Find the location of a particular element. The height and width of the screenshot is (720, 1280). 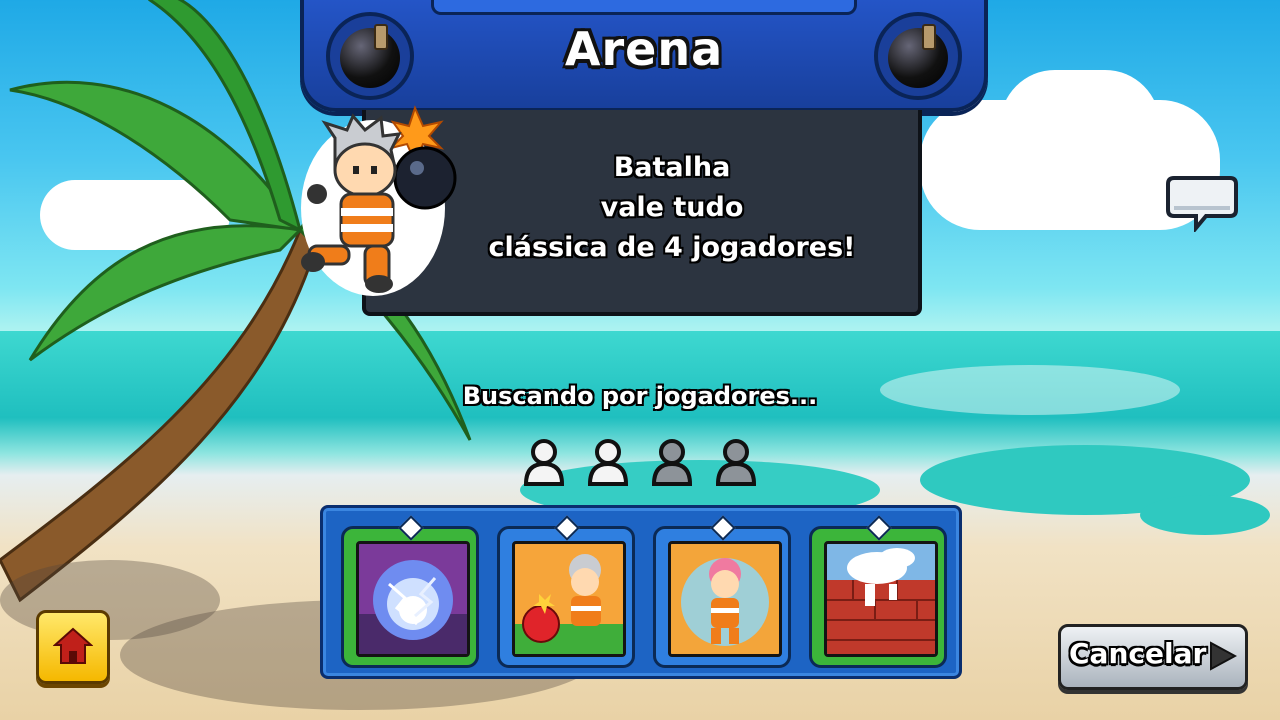

bomber-throw-bomb-icon is located at coordinates (569, 599).